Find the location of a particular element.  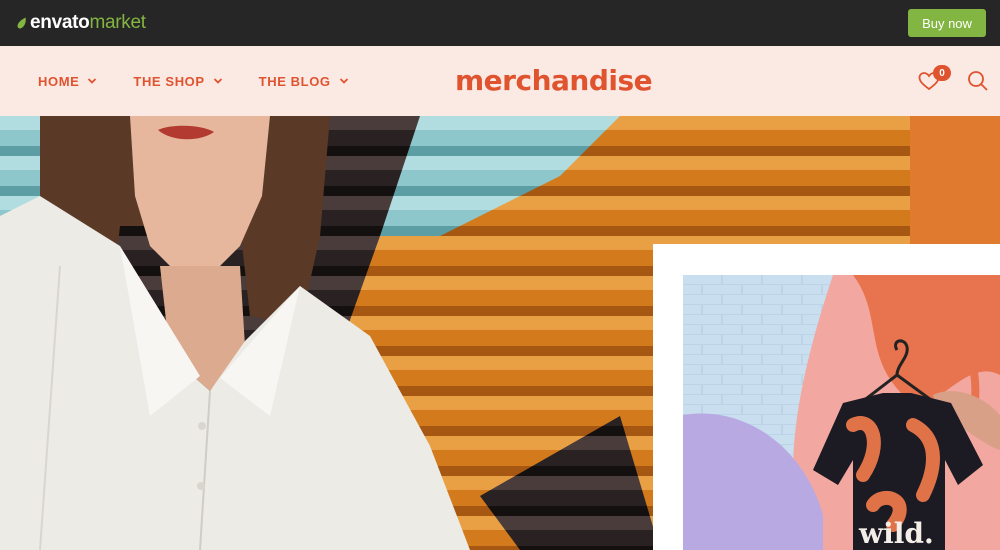

site-header: HOME THE SHOP THE BLOG merchandise 0 is located at coordinates (500, 81).